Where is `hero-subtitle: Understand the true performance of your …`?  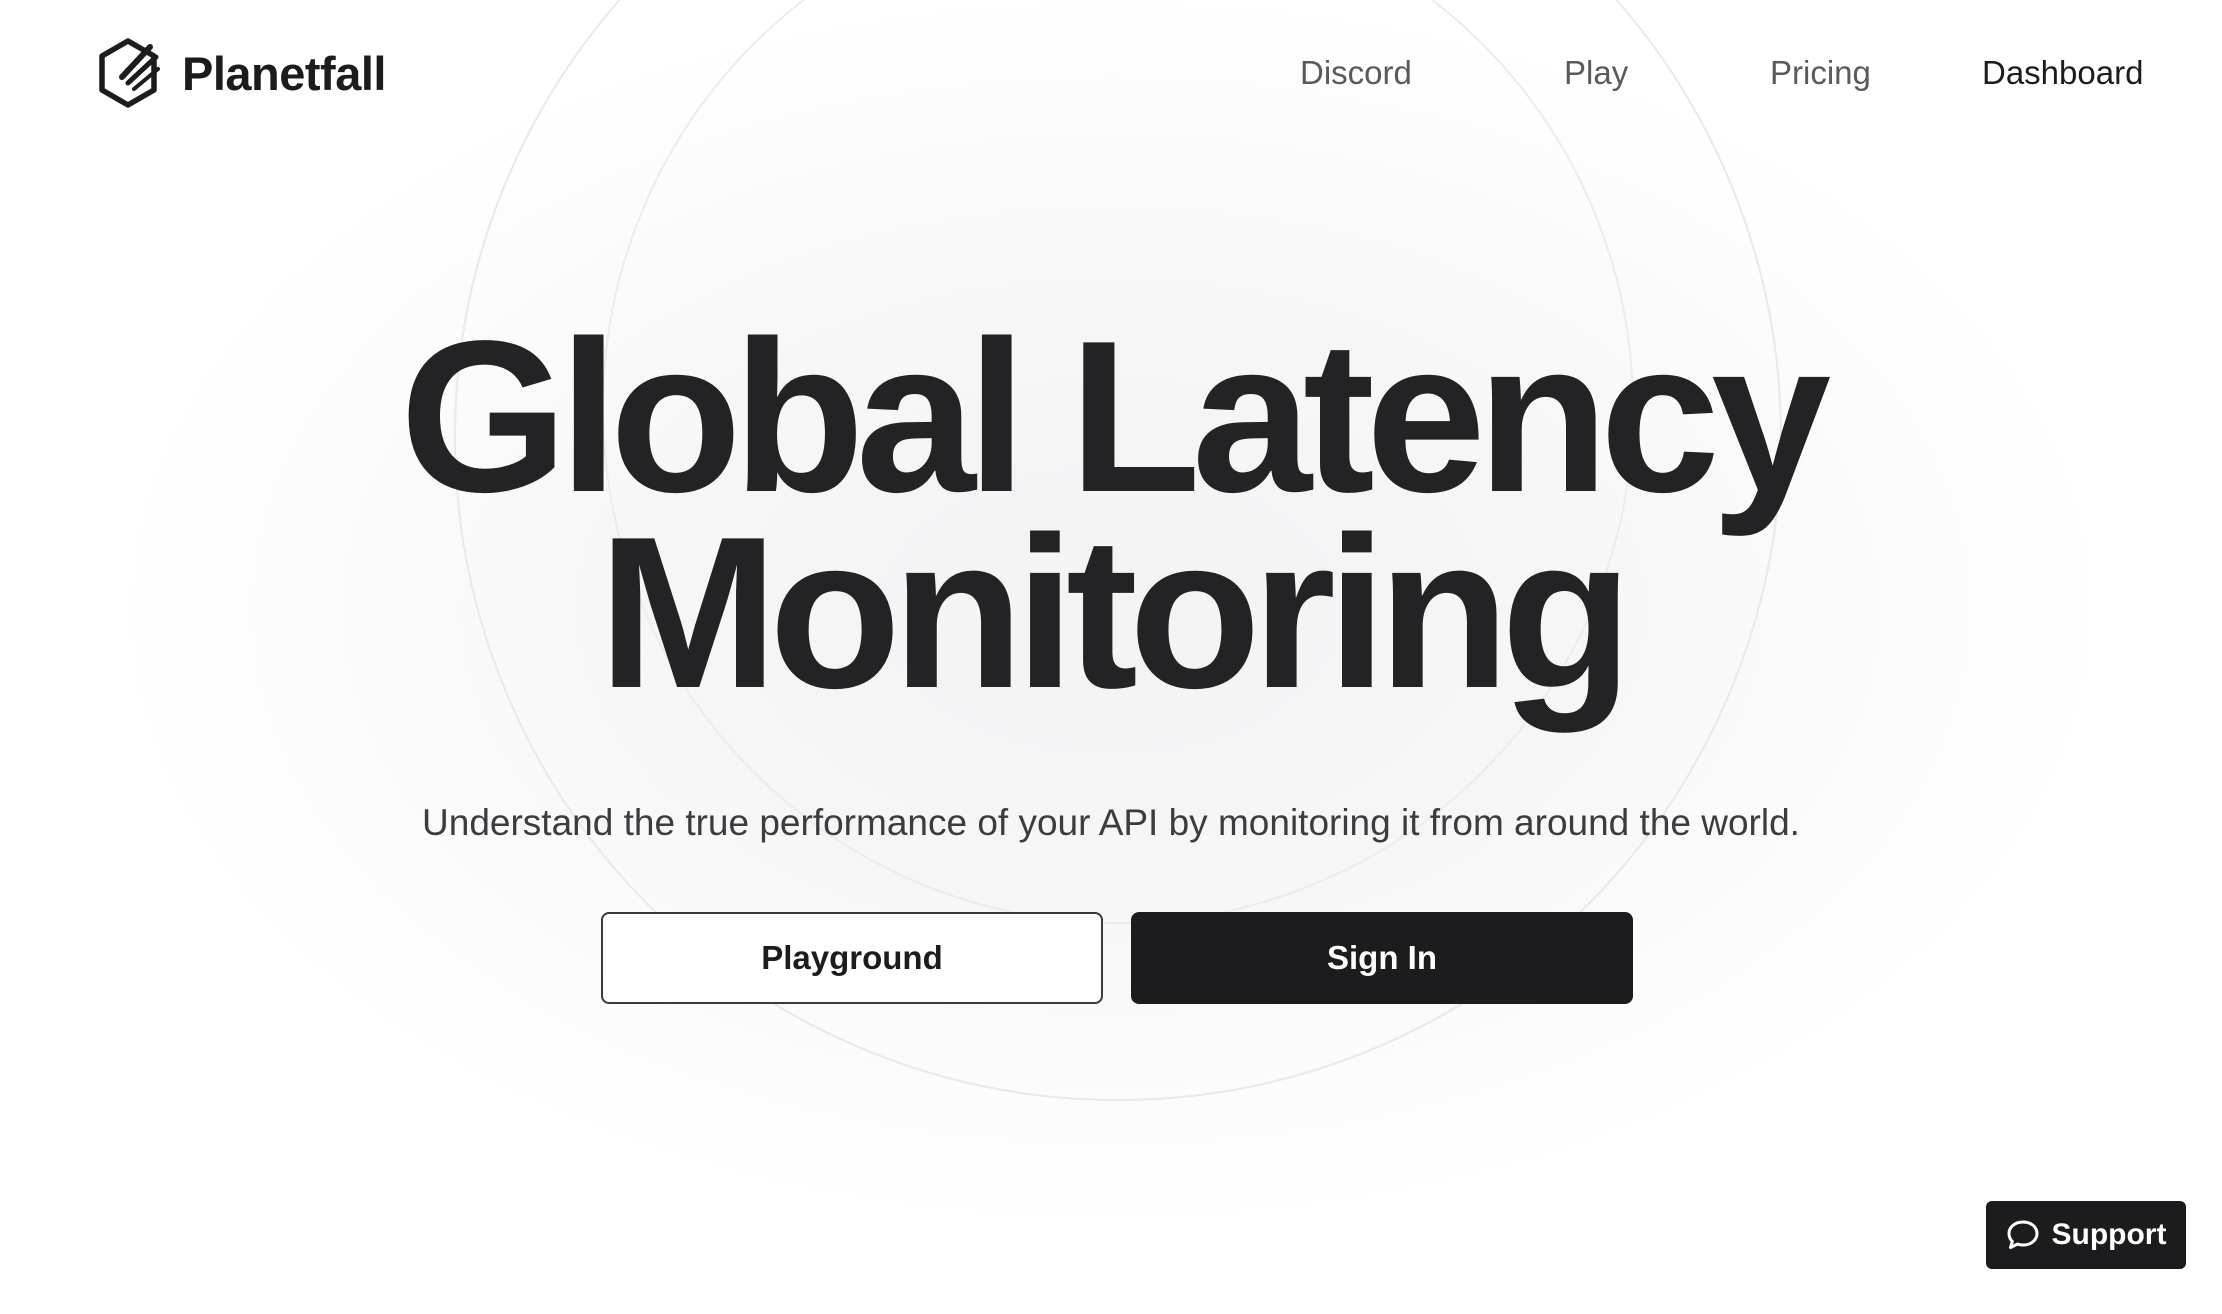 hero-subtitle: Understand the true performance of your … is located at coordinates (1111, 822).